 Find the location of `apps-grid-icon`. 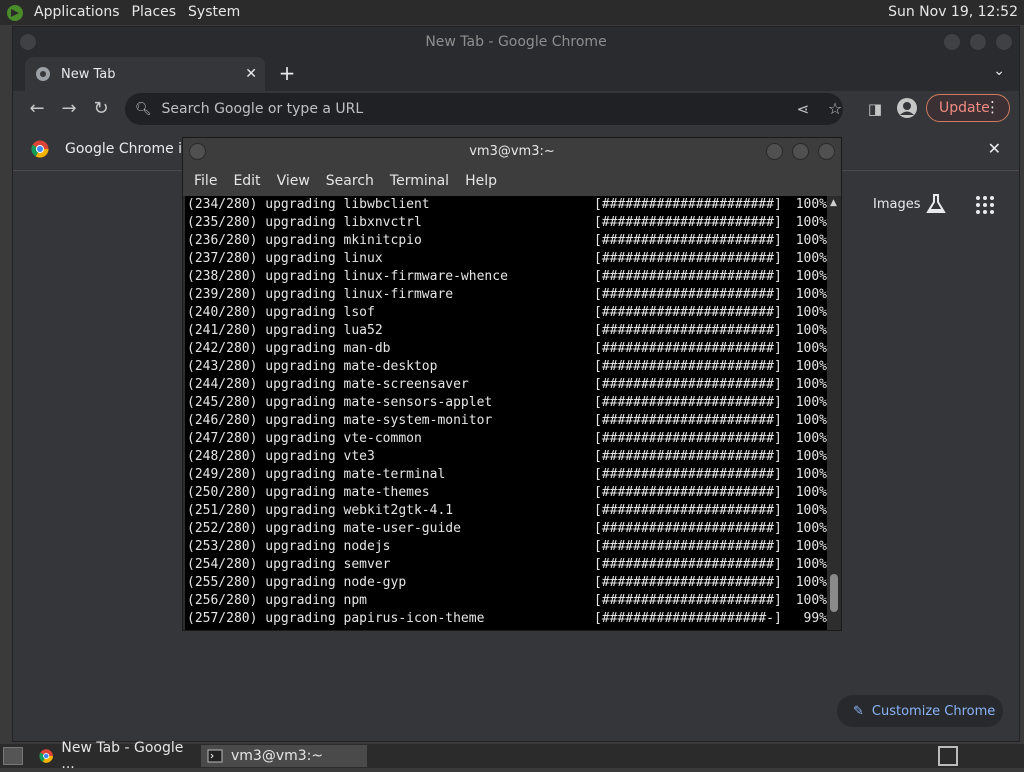

apps-grid-icon is located at coordinates (985, 205).